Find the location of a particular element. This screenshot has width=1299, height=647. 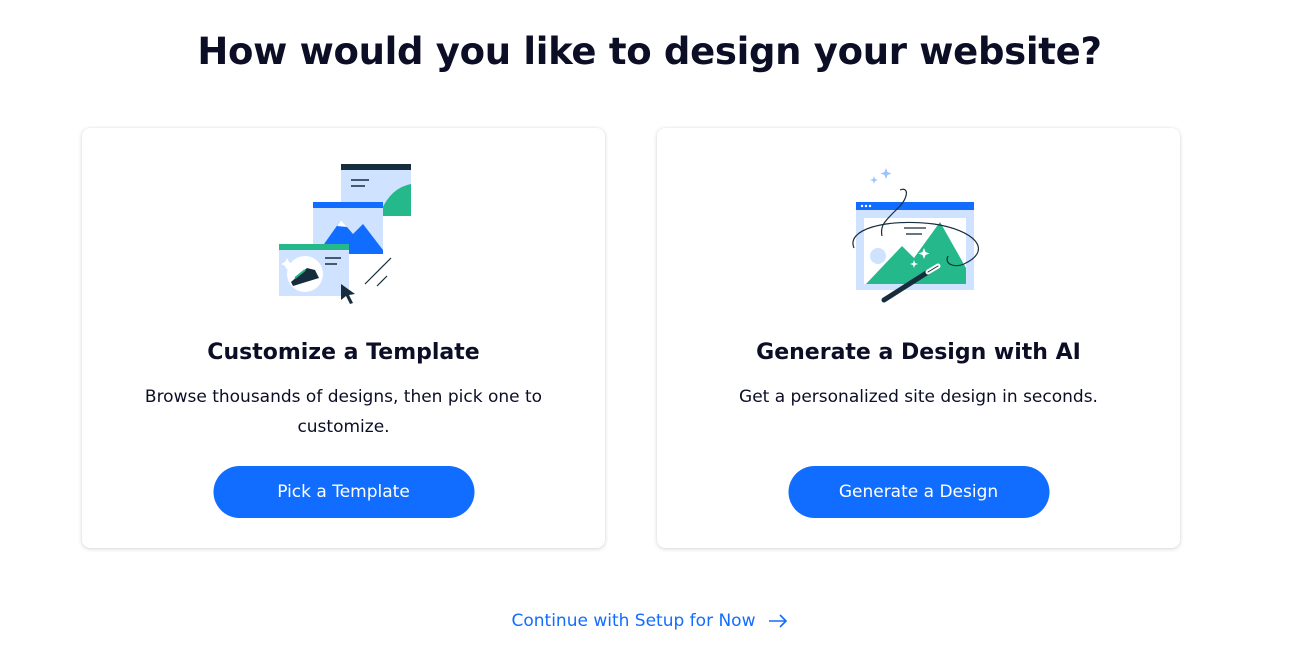

ai-magic-wand-illustration is located at coordinates (919, 235).